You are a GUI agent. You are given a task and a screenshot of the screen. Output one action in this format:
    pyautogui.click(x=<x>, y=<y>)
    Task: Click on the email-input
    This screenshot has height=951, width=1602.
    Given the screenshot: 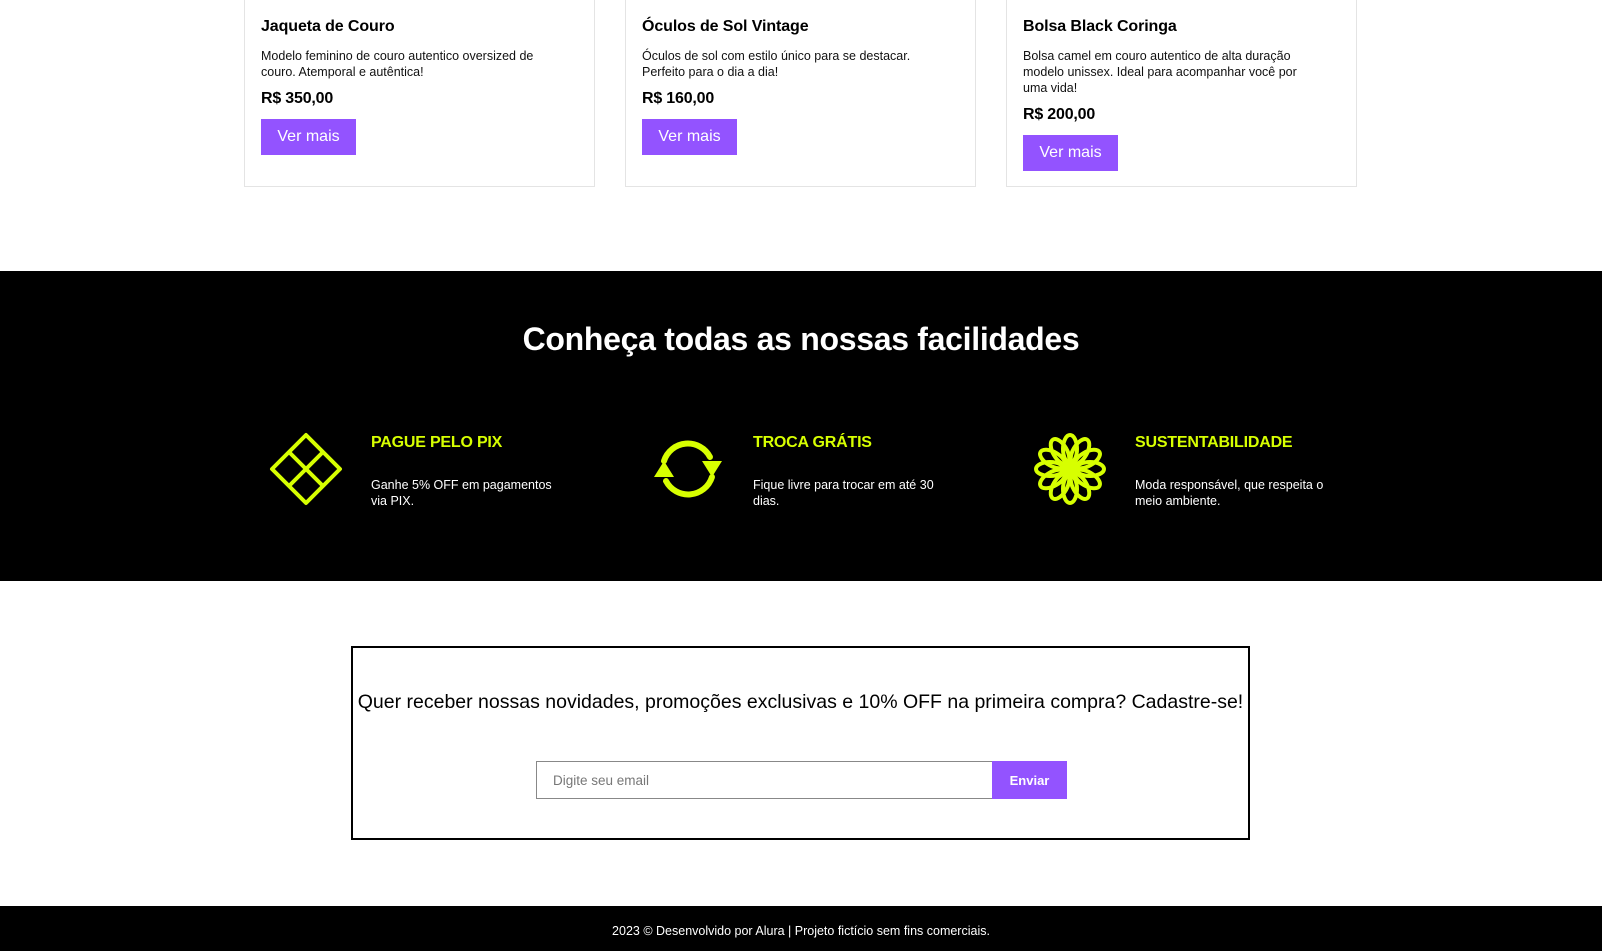 What is the action you would take?
    pyautogui.click(x=764, y=780)
    